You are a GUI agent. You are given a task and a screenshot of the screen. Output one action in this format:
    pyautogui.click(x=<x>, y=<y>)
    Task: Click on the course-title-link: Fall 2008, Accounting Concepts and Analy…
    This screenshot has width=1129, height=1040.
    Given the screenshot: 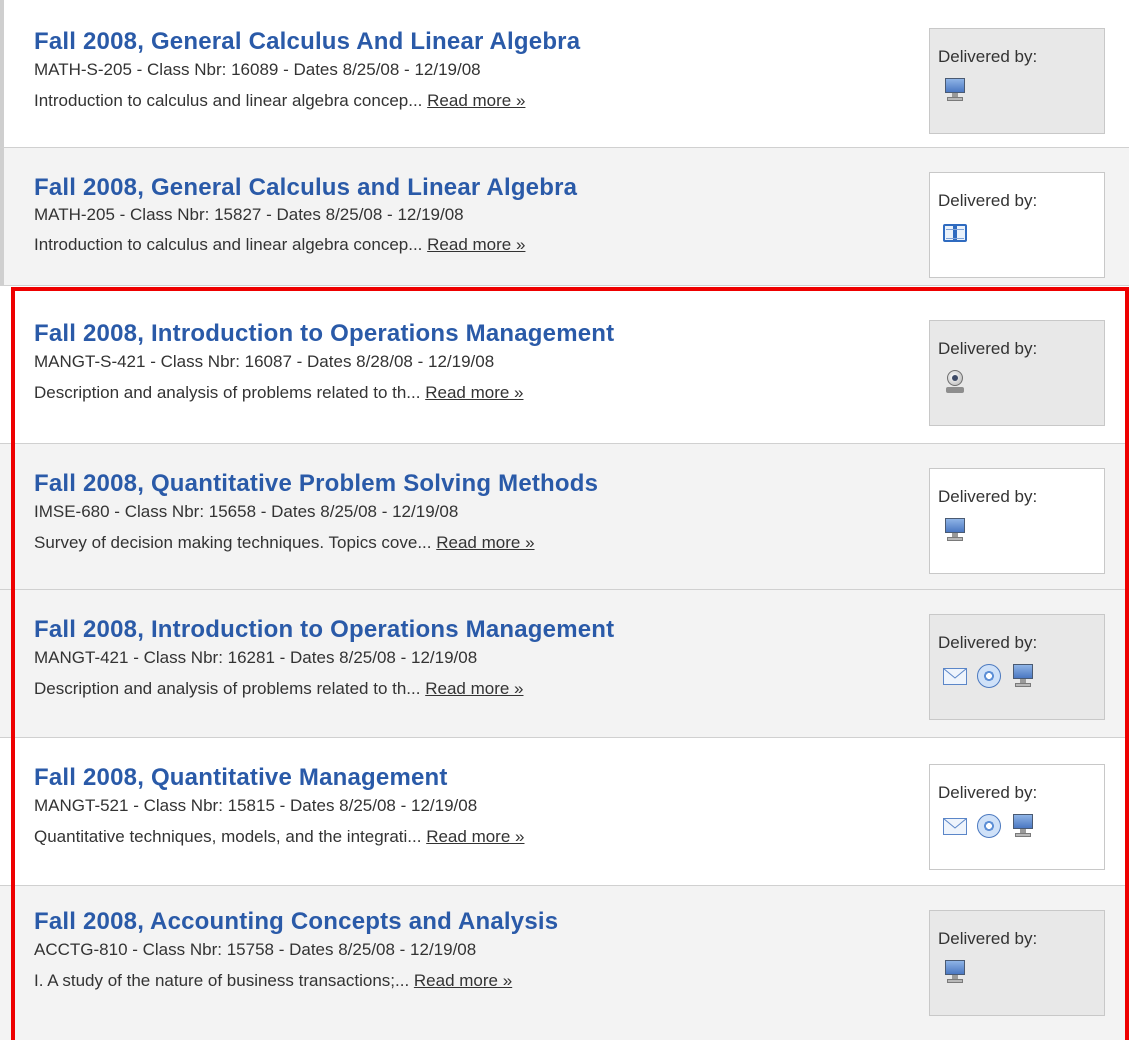 What is the action you would take?
    pyautogui.click(x=296, y=922)
    